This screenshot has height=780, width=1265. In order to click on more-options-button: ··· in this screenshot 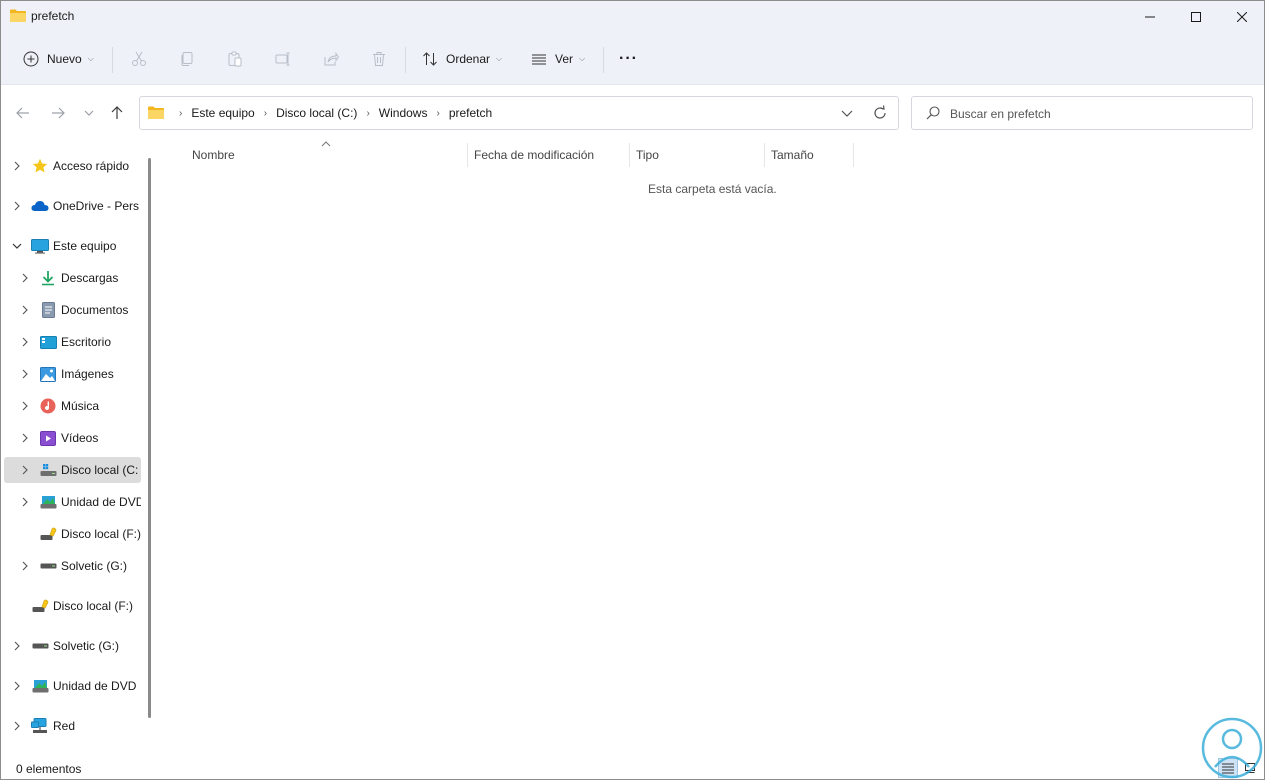, I will do `click(628, 59)`.